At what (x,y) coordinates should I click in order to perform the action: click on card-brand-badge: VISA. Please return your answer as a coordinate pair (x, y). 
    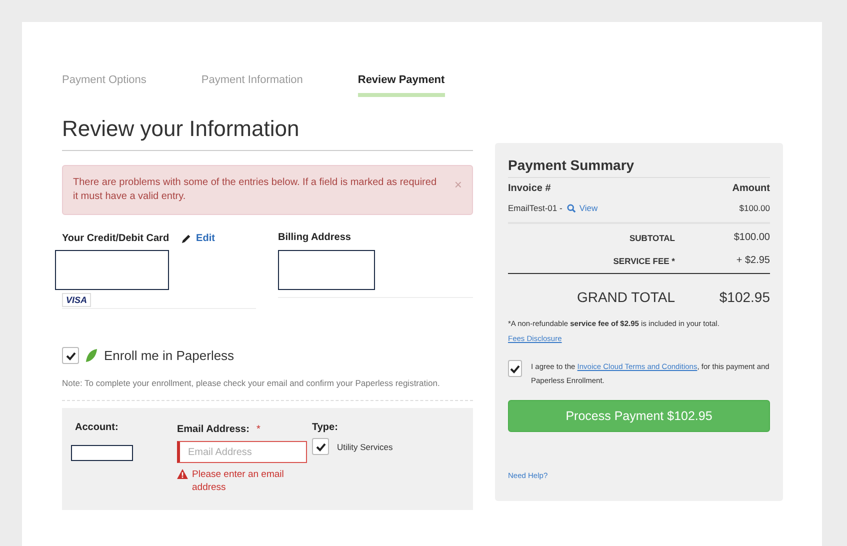
    Looking at the image, I should click on (77, 300).